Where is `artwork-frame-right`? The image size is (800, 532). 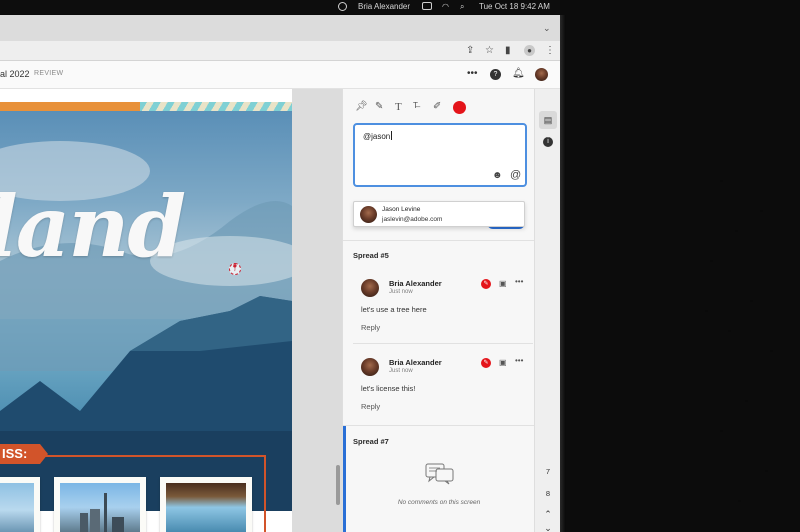 artwork-frame-right is located at coordinates (265, 493).